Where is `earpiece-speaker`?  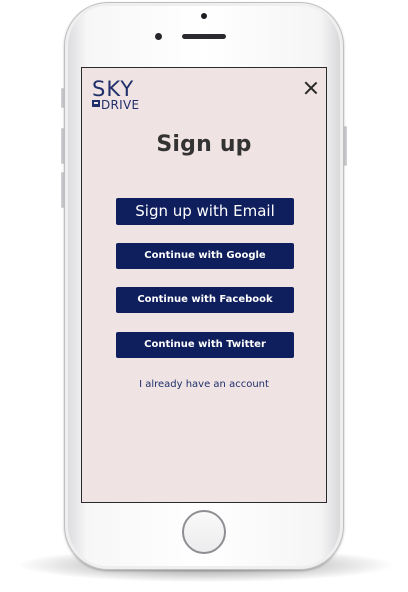 earpiece-speaker is located at coordinates (204, 36).